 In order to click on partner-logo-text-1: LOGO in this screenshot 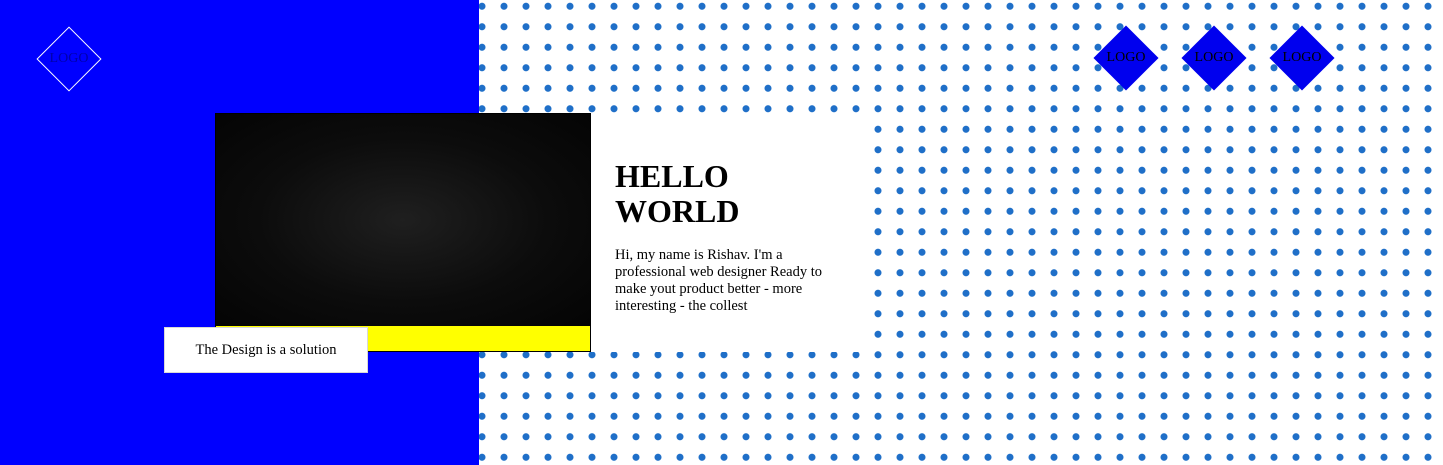, I will do `click(1126, 58)`.